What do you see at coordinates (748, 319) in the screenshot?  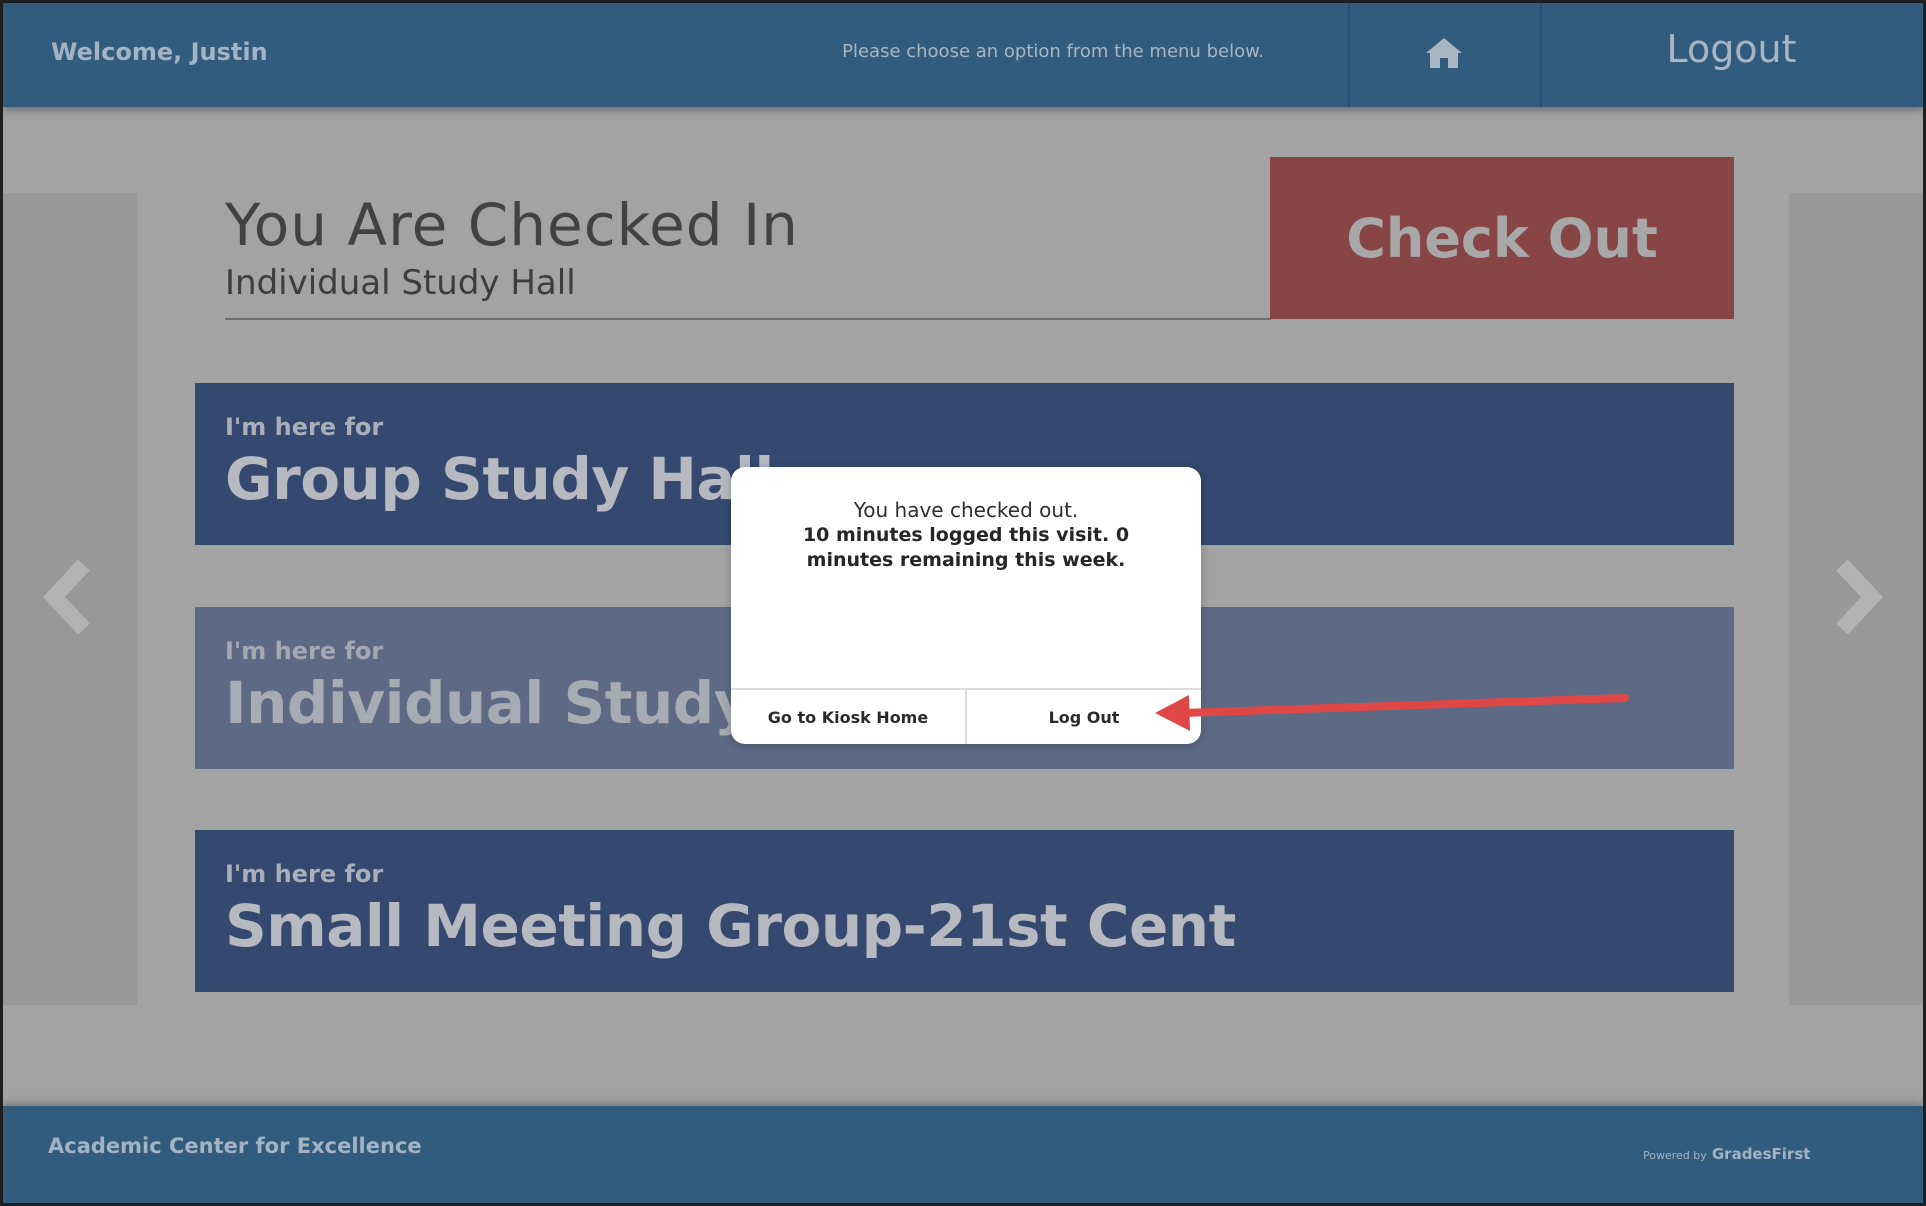 I see `divider` at bounding box center [748, 319].